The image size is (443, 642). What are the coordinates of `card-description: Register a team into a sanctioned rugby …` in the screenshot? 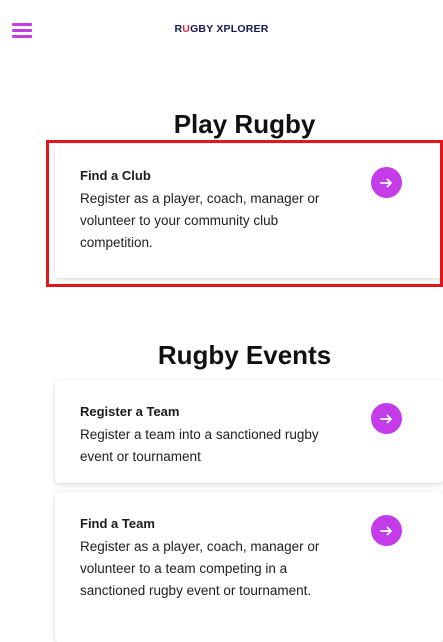 It's located at (199, 445).